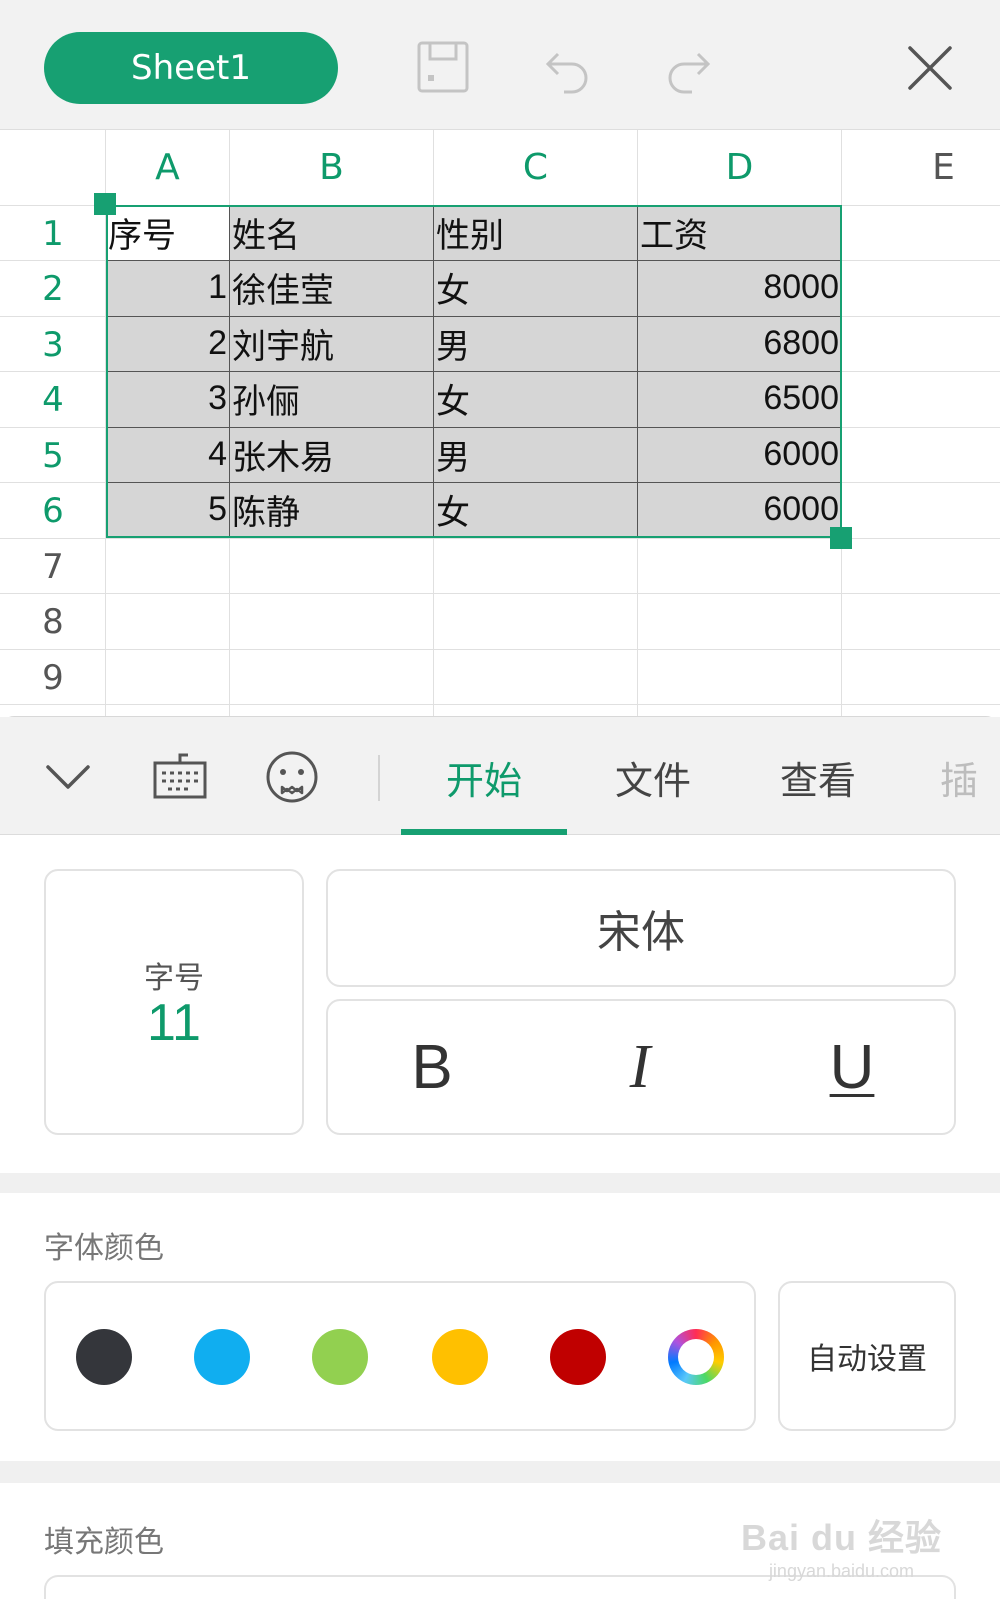 This screenshot has height=1599, width=1000. I want to click on cell-c1: 性别, so click(535, 232).